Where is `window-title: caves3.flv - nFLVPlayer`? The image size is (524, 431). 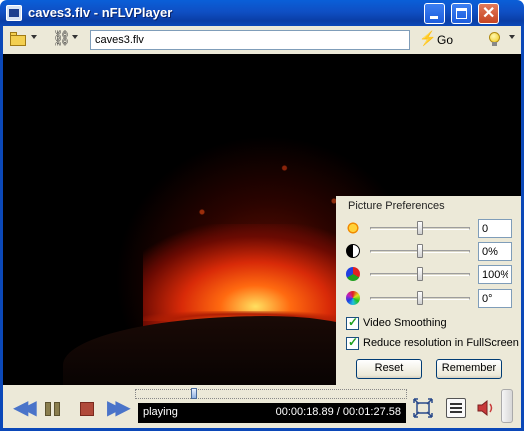 window-title: caves3.flv - nFLVPlayer is located at coordinates (100, 12).